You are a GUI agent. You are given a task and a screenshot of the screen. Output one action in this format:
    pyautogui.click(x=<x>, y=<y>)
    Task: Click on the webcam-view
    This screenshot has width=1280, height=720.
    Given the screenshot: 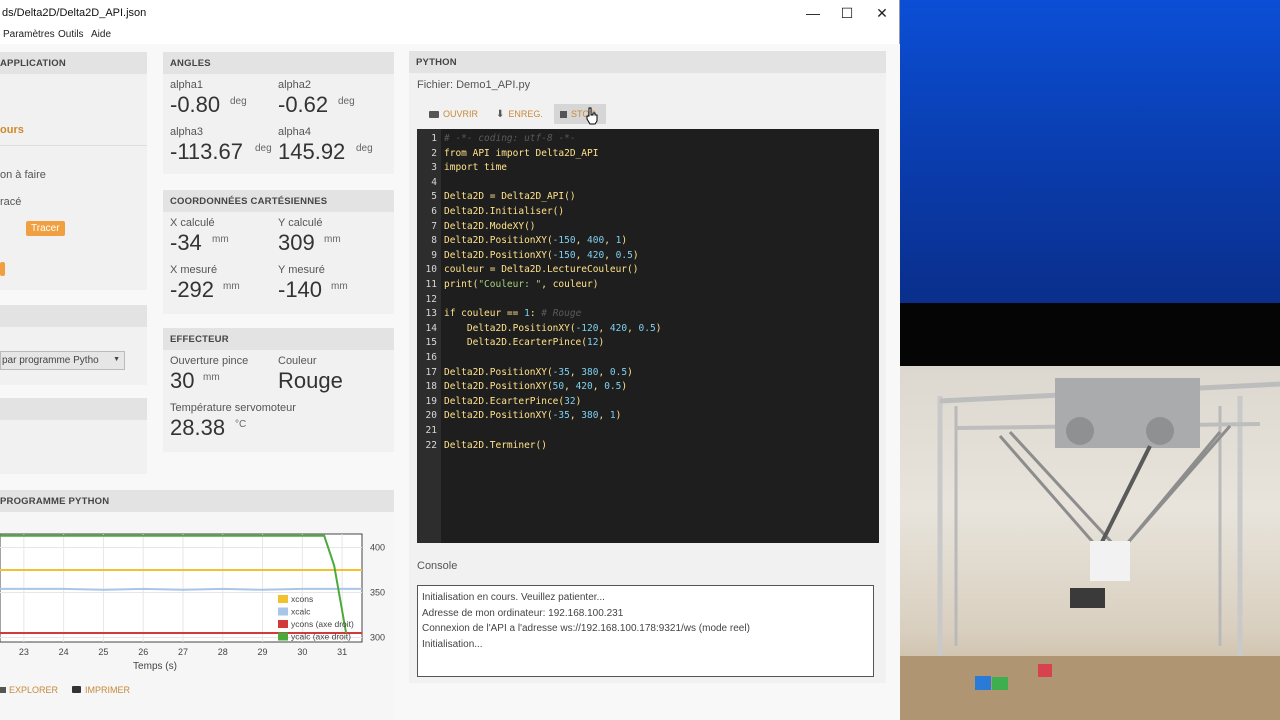 What is the action you would take?
    pyautogui.click(x=1090, y=543)
    